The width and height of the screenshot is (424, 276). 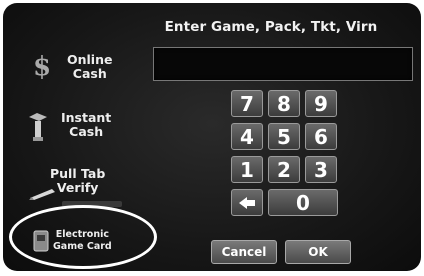 What do you see at coordinates (321, 103) in the screenshot?
I see `keypad-9: 9` at bounding box center [321, 103].